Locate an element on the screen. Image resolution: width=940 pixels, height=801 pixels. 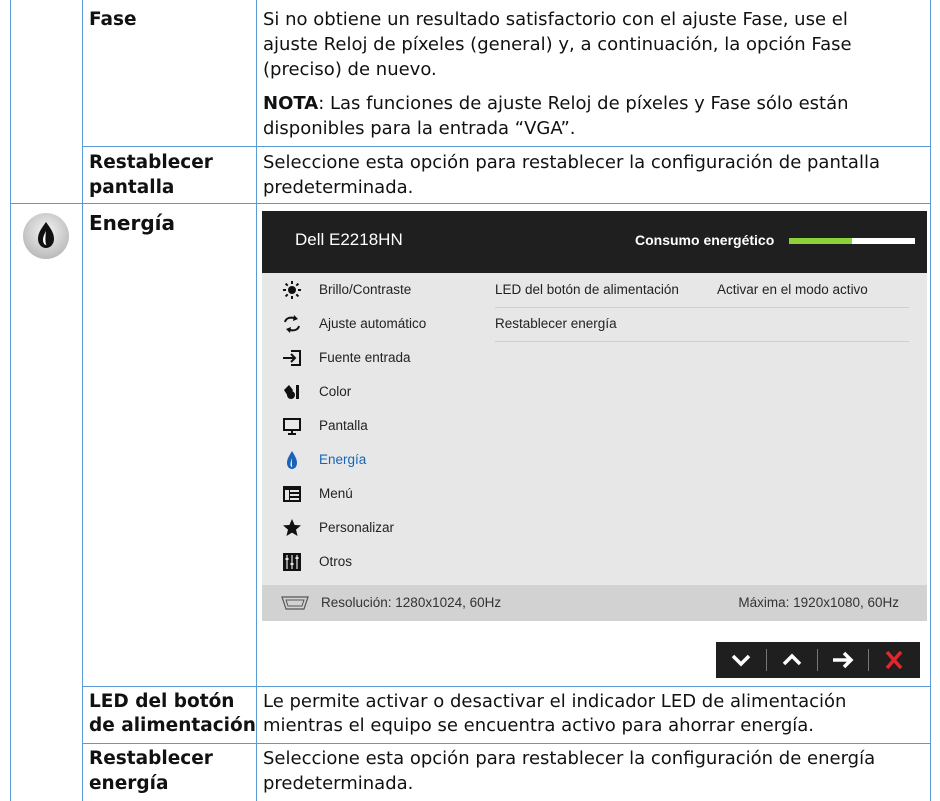
power-consumption-bar is located at coordinates (852, 241).